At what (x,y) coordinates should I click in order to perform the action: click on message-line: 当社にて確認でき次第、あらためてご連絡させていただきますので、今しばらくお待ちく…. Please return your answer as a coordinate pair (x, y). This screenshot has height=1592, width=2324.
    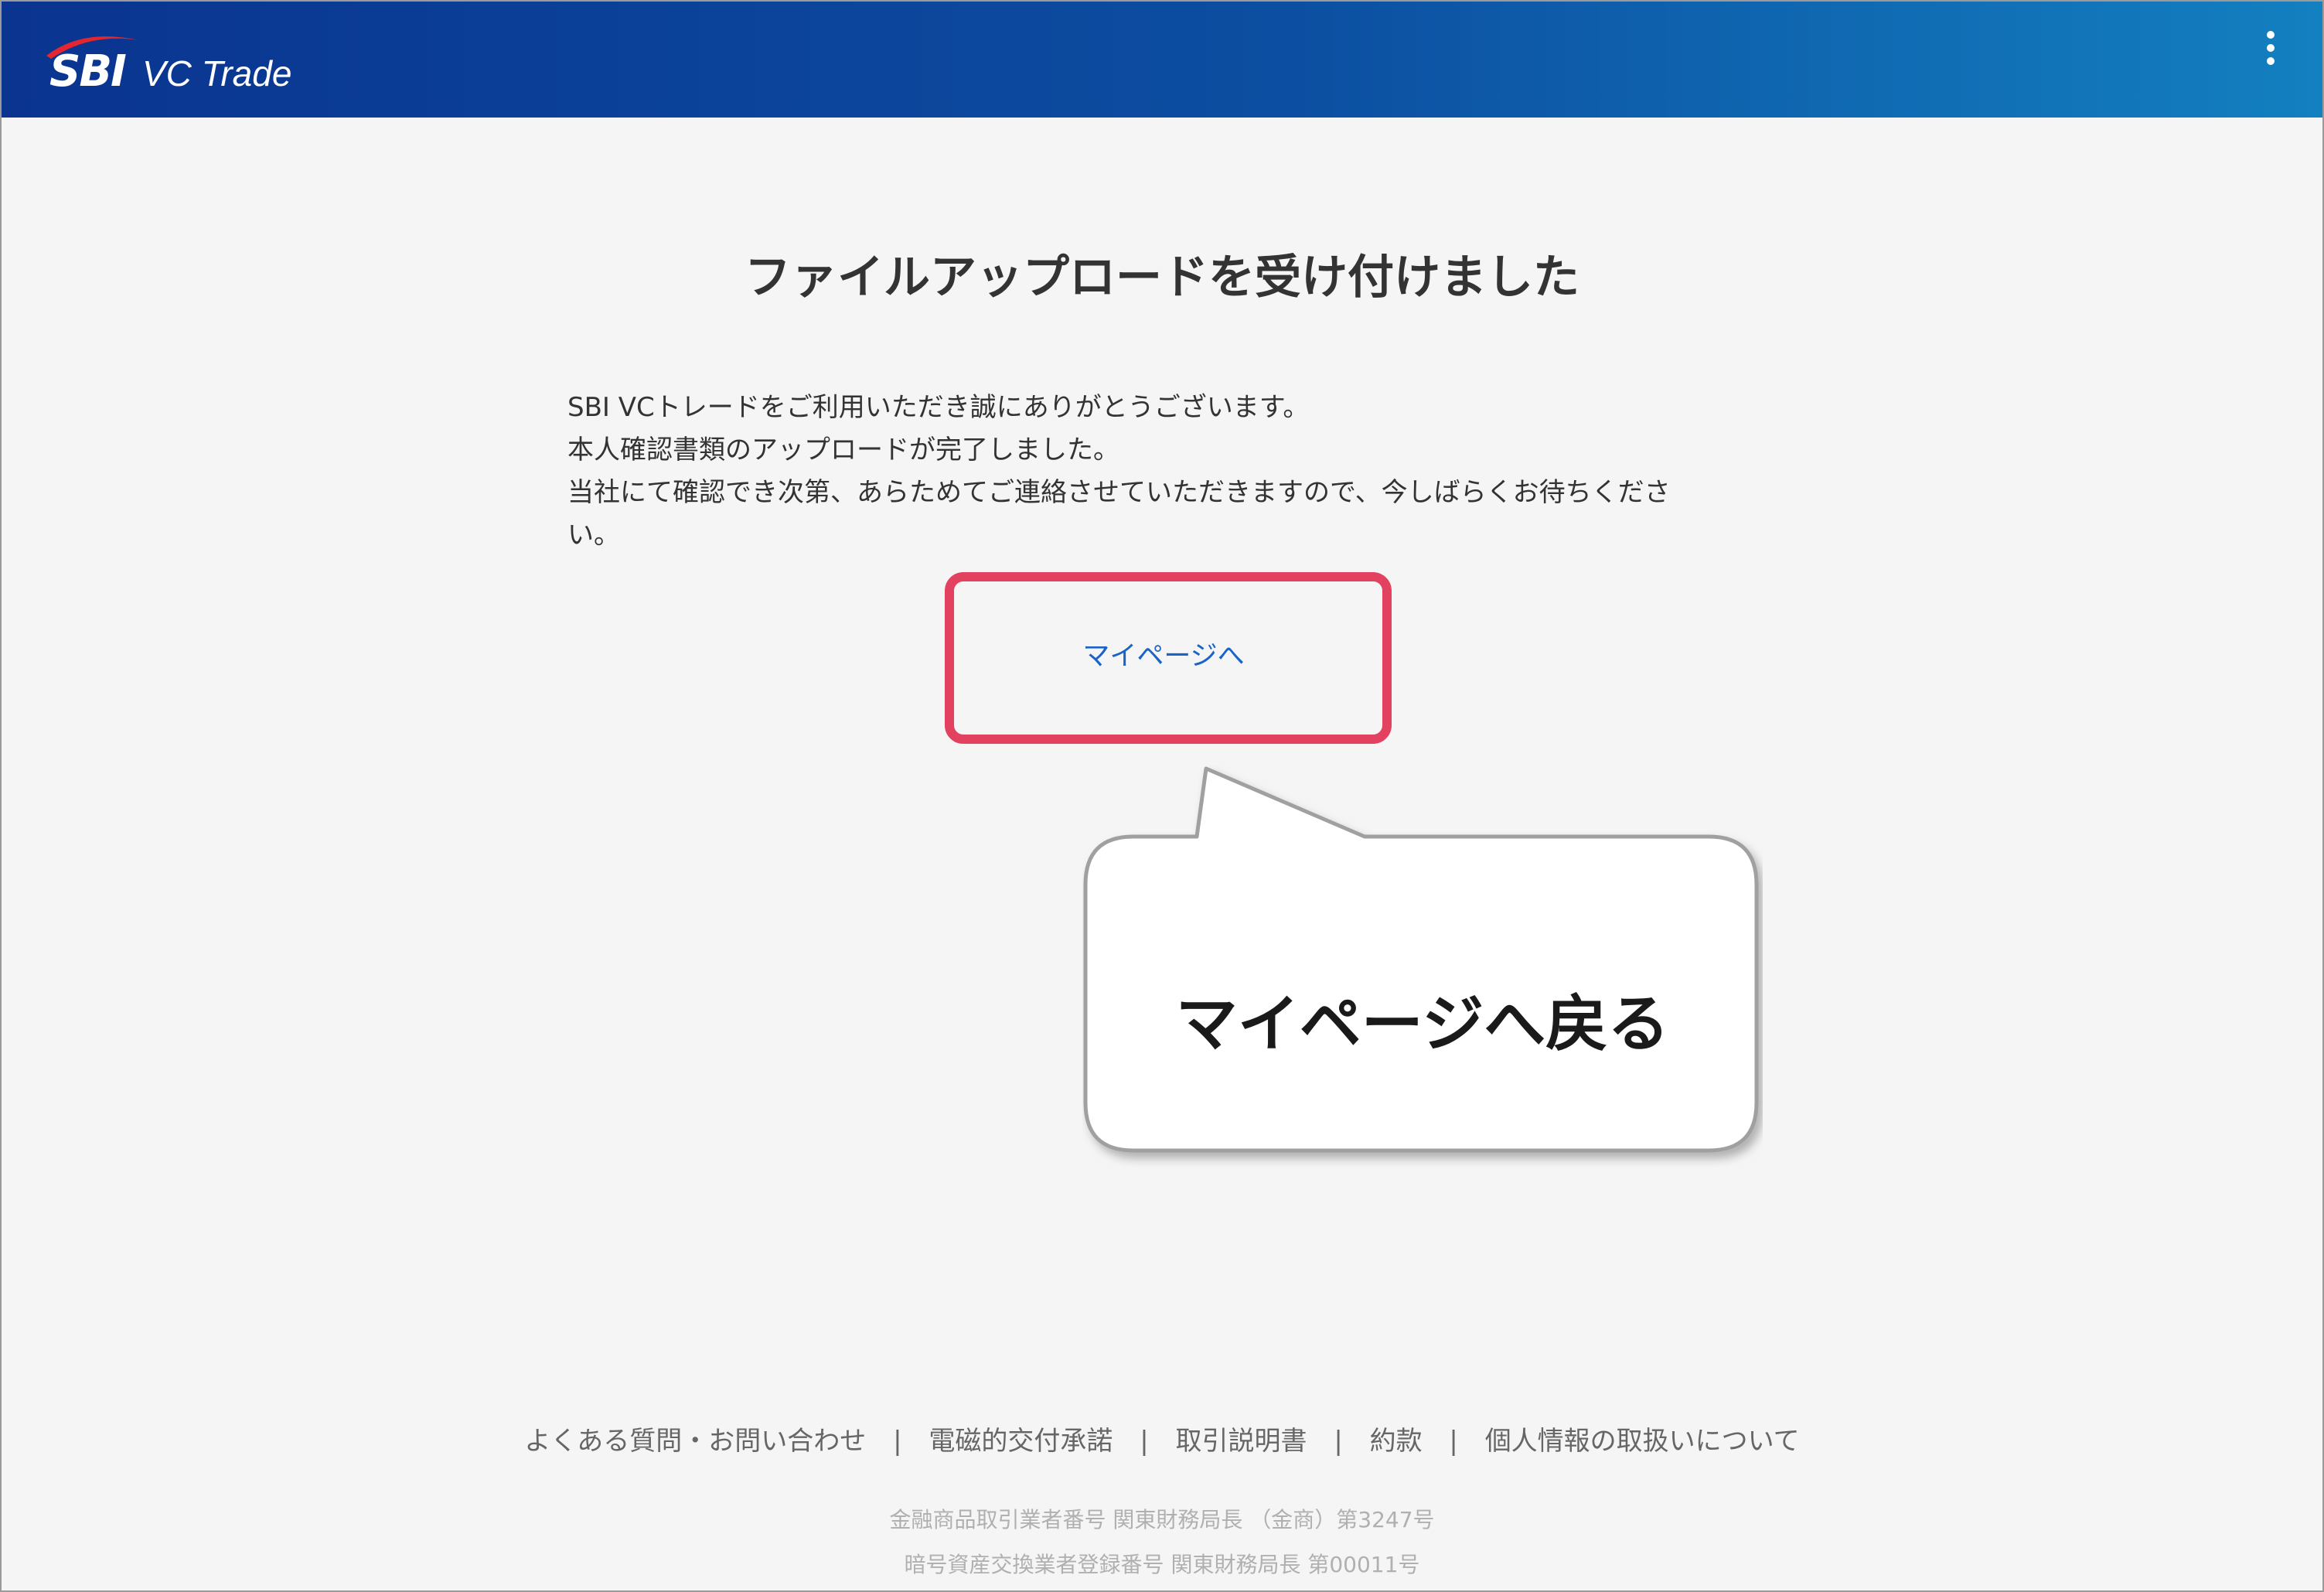
    Looking at the image, I should click on (1119, 492).